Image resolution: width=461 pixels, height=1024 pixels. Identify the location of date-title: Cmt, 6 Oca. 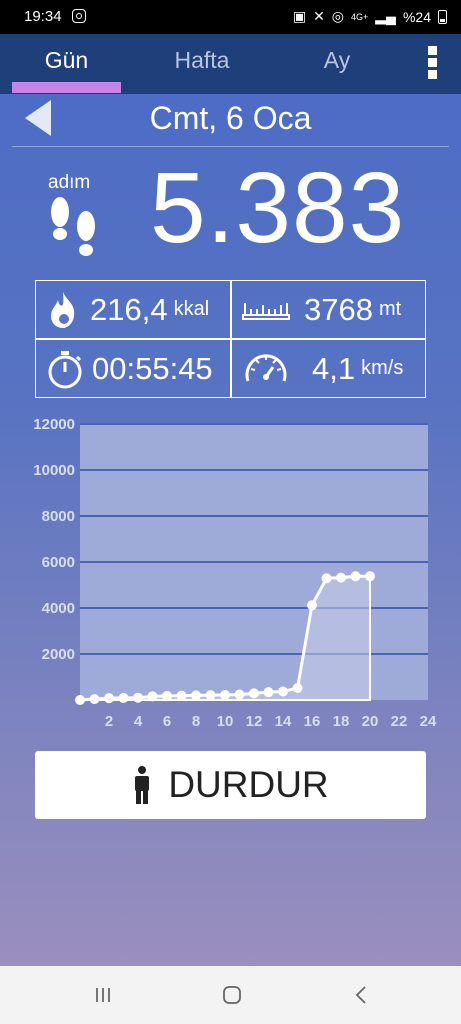
(230, 118).